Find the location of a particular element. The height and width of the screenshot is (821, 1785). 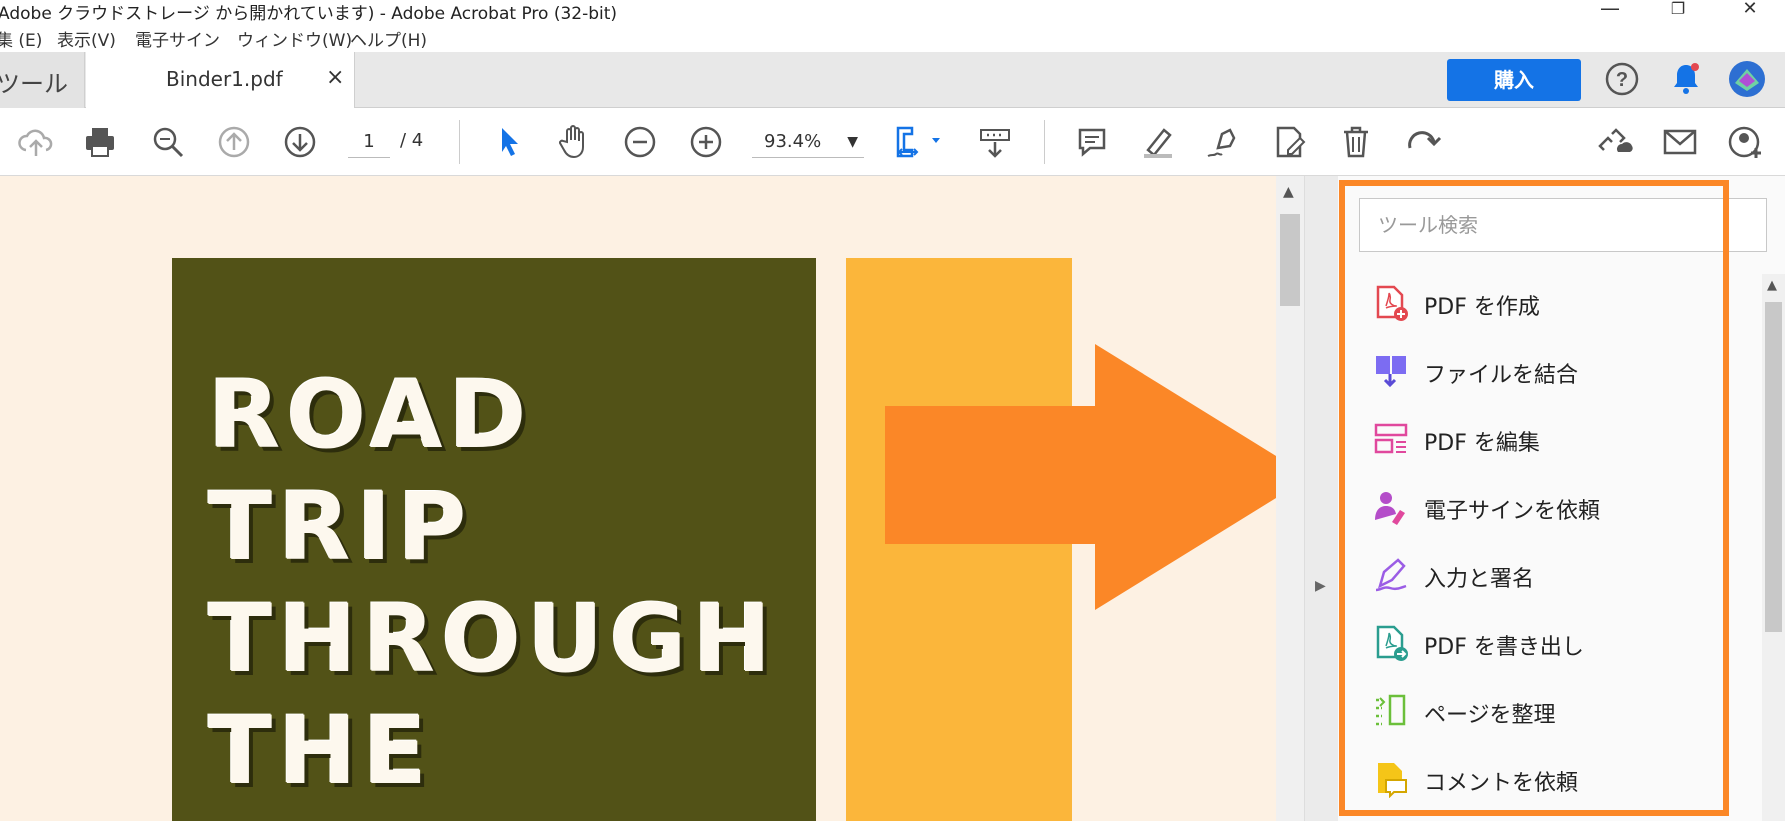

page-total: / 4 is located at coordinates (412, 140).